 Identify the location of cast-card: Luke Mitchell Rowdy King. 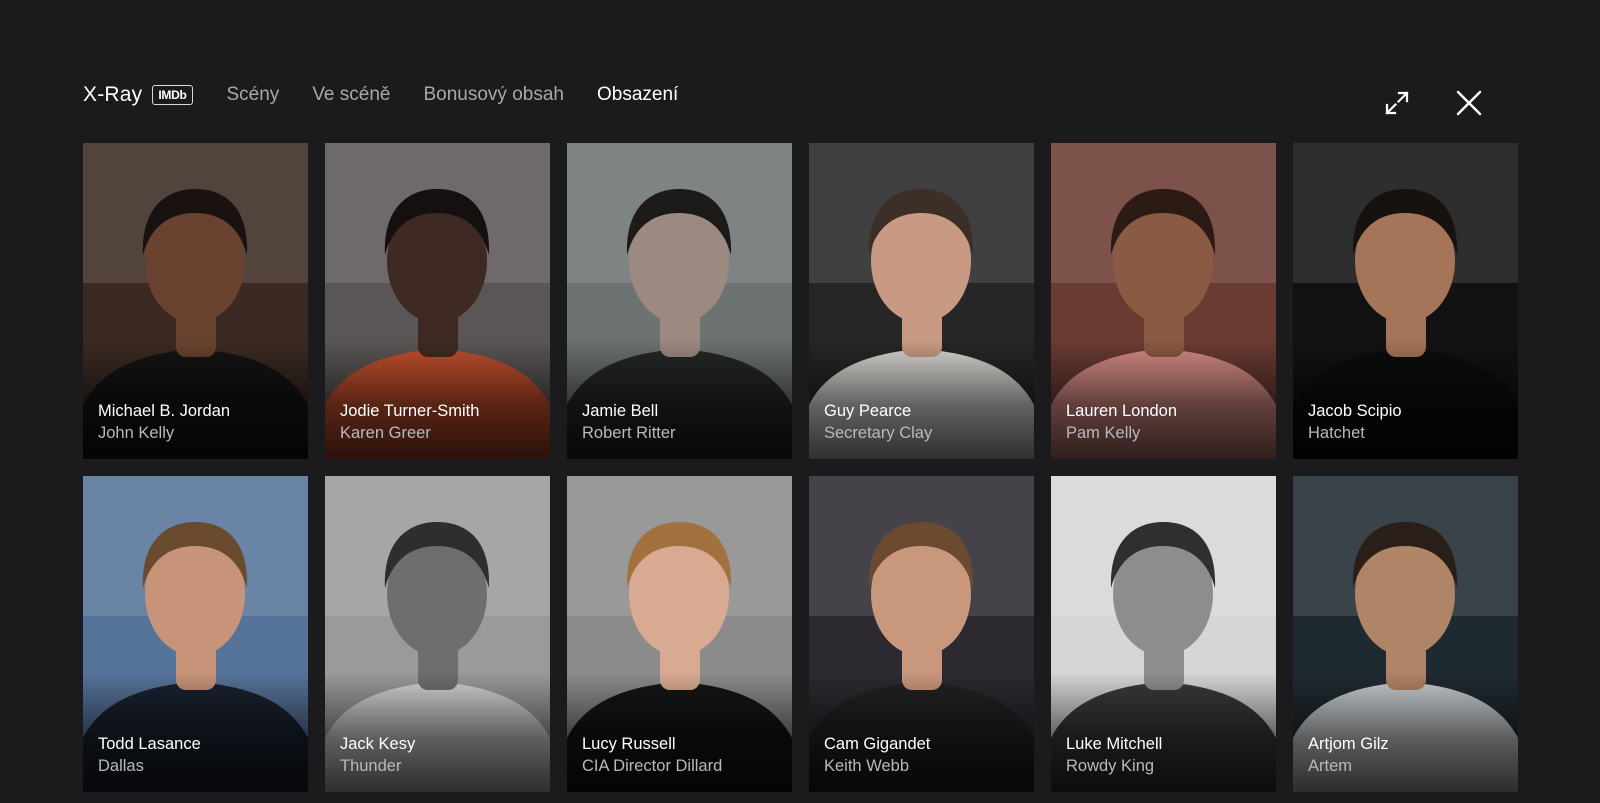
(1163, 634).